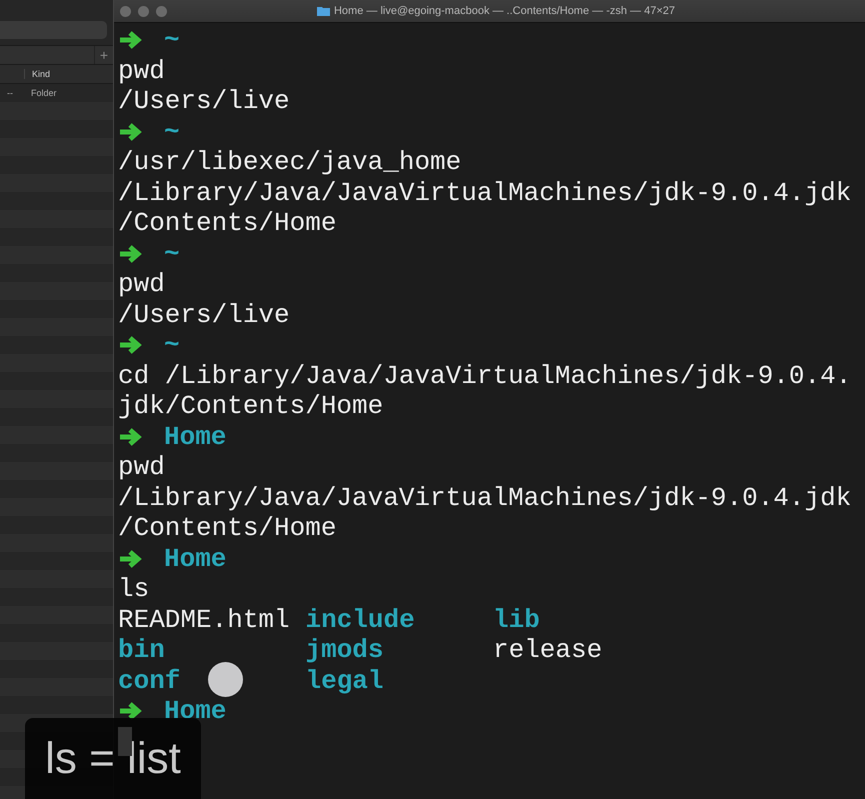 This screenshot has width=865, height=799. Describe the element at coordinates (345, 650) in the screenshot. I see `directory-name: jmods` at that location.